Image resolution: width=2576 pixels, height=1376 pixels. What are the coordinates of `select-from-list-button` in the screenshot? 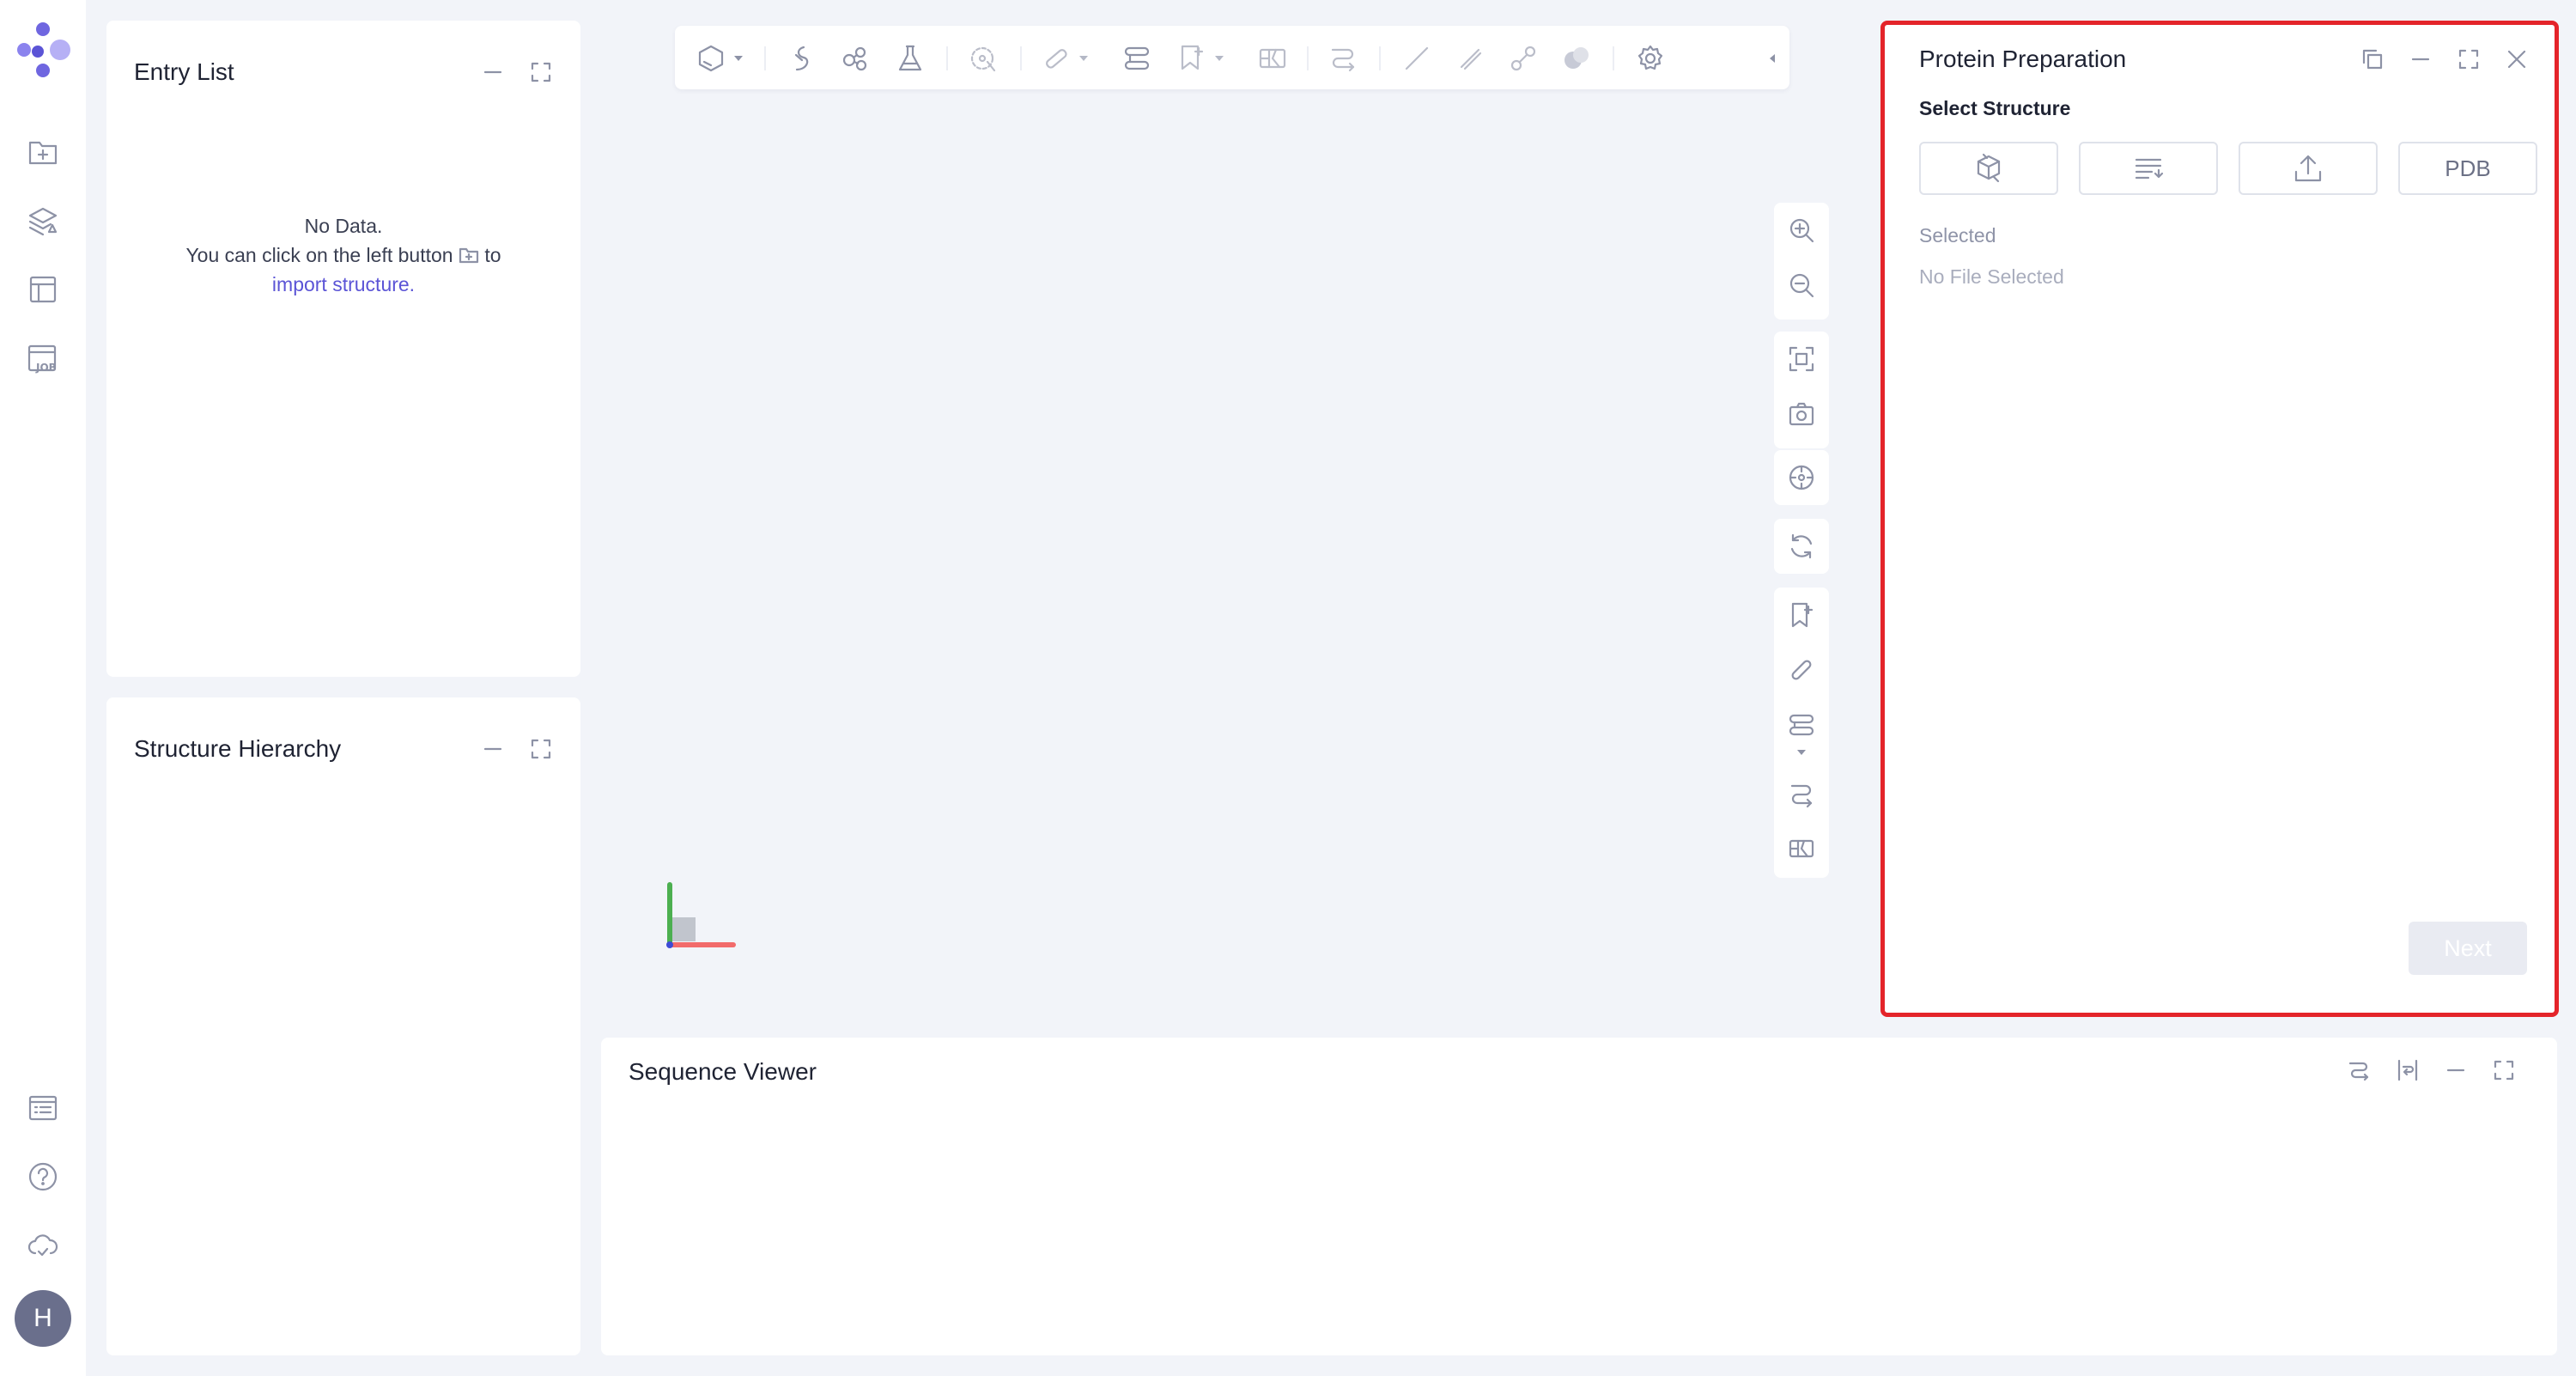 It's located at (2148, 168).